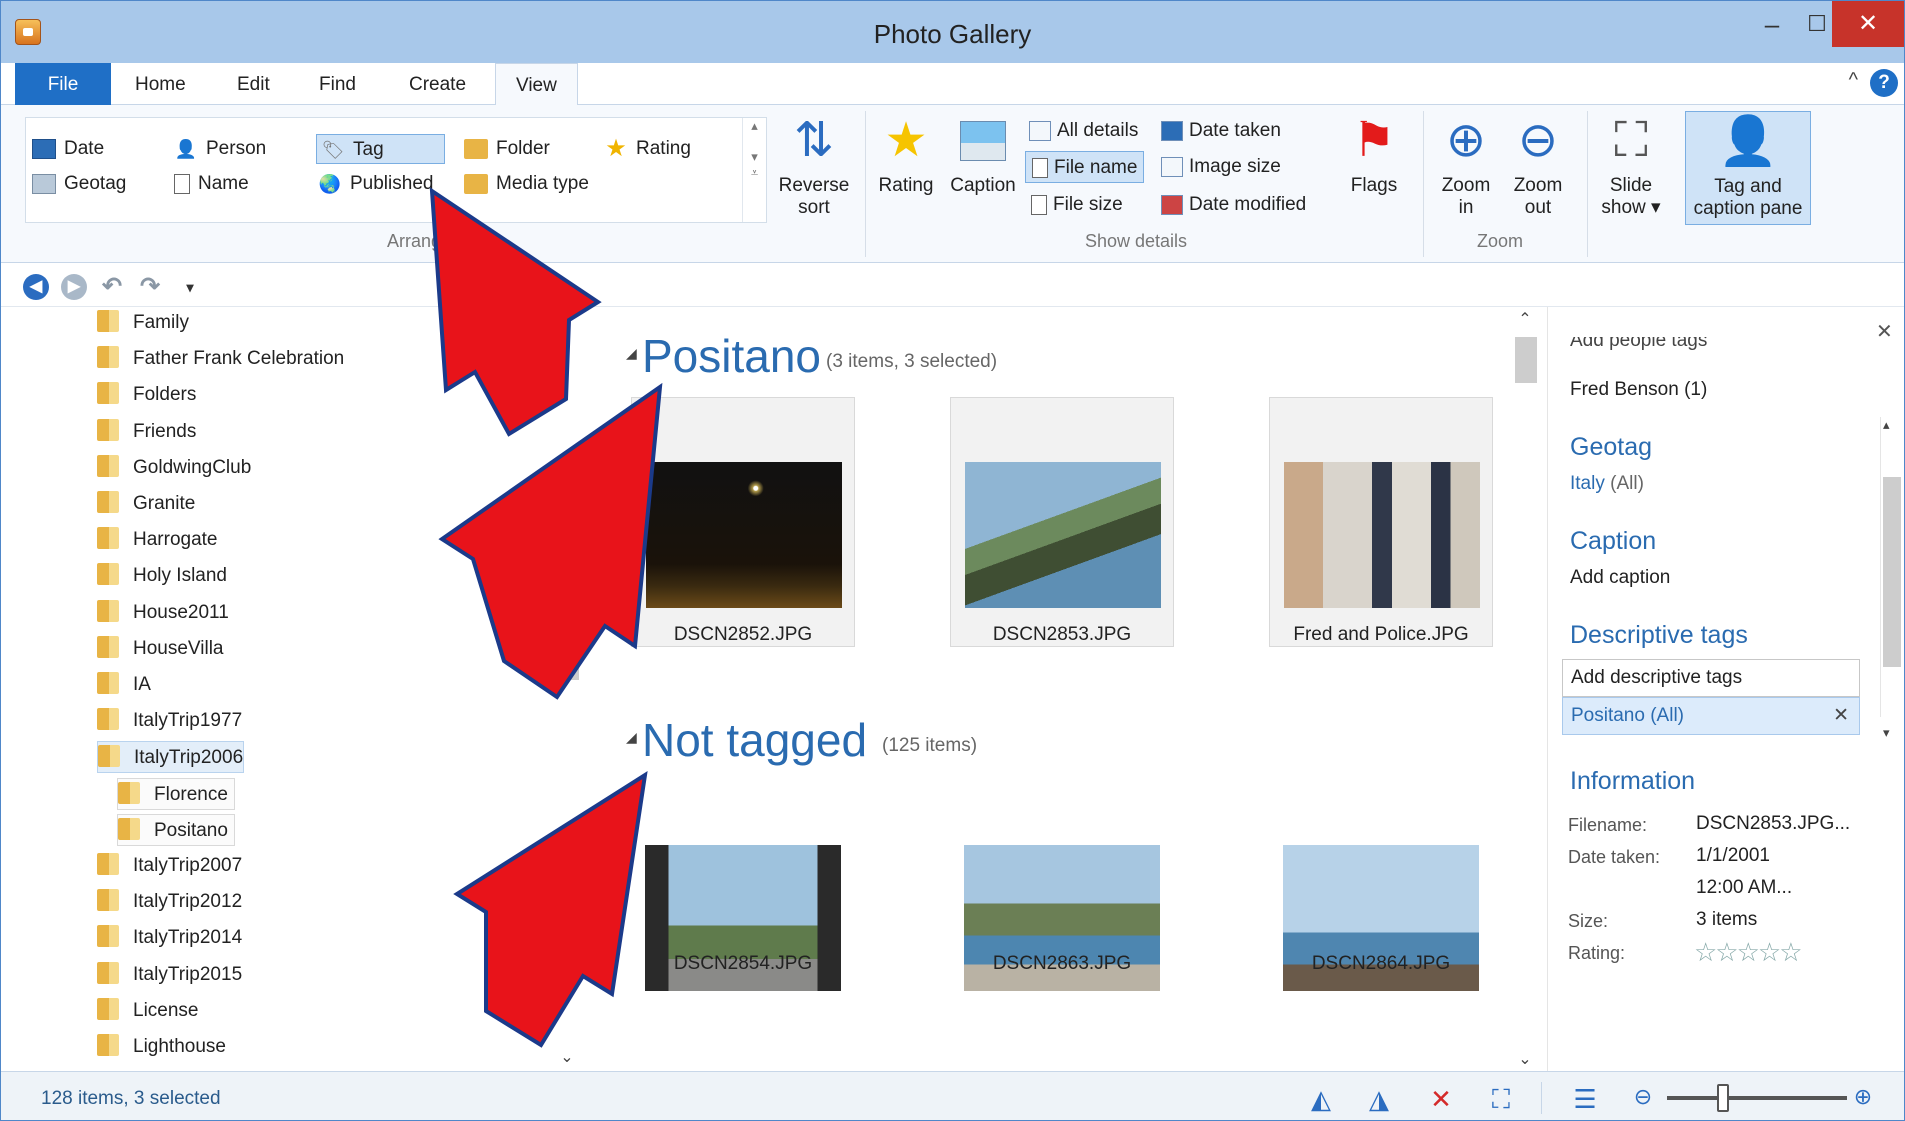 Image resolution: width=1905 pixels, height=1121 pixels. What do you see at coordinates (1525, 689) in the screenshot?
I see `content-scrollbar: ⌃ ⌄` at bounding box center [1525, 689].